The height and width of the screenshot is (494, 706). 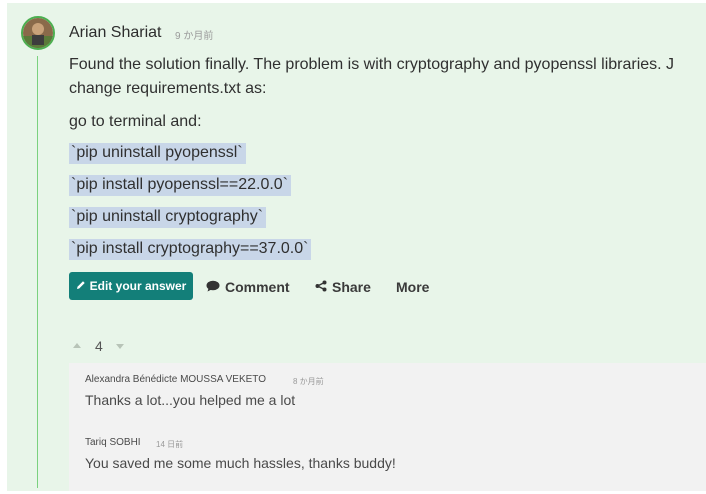 I want to click on share-icon, so click(x=321, y=287).